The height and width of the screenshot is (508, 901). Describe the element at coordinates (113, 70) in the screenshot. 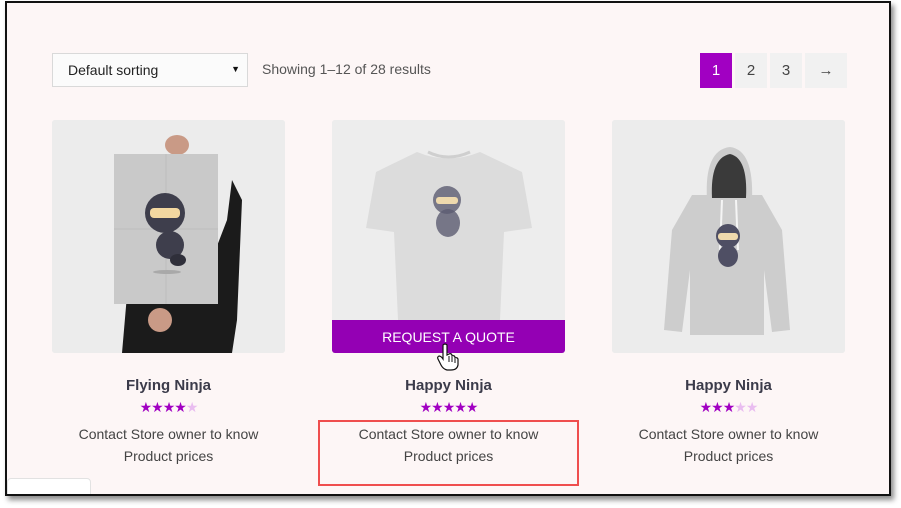

I see `sort-selected-value: Default sorting` at that location.